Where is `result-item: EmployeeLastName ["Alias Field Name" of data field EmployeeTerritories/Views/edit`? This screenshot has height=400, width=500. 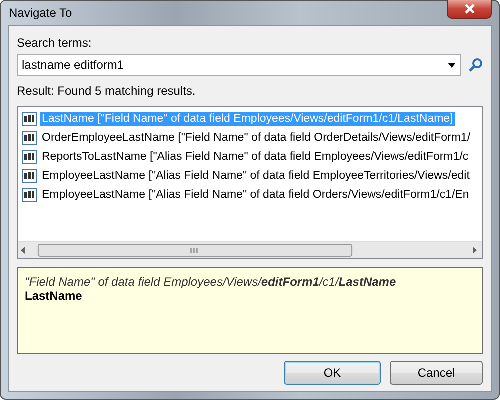
result-item: EmployeeLastName ["Alias Field Name" of data field EmployeeTerritories/Views/edit is located at coordinates (256, 175).